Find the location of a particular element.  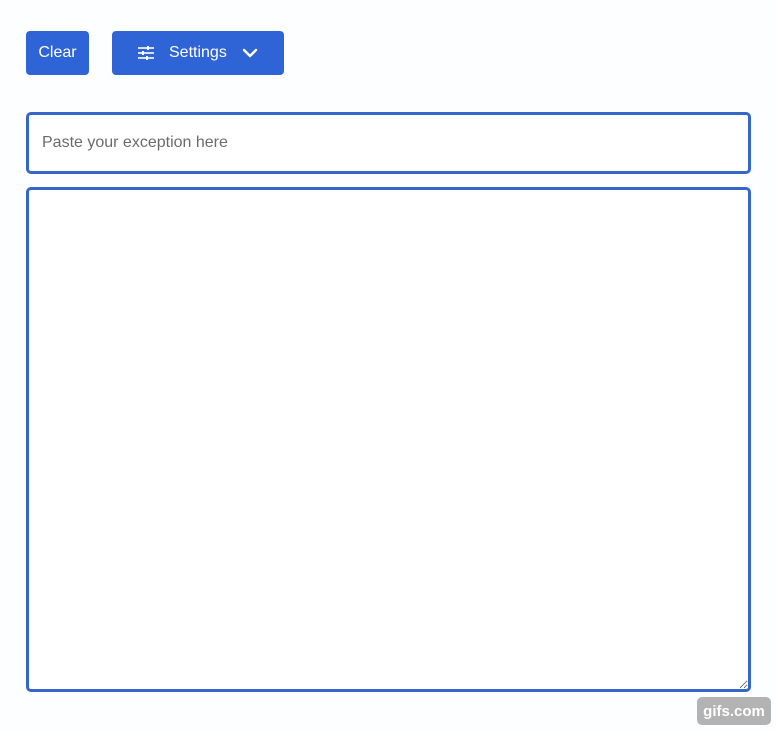

settings-dropdown-button: Settings is located at coordinates (198, 53).